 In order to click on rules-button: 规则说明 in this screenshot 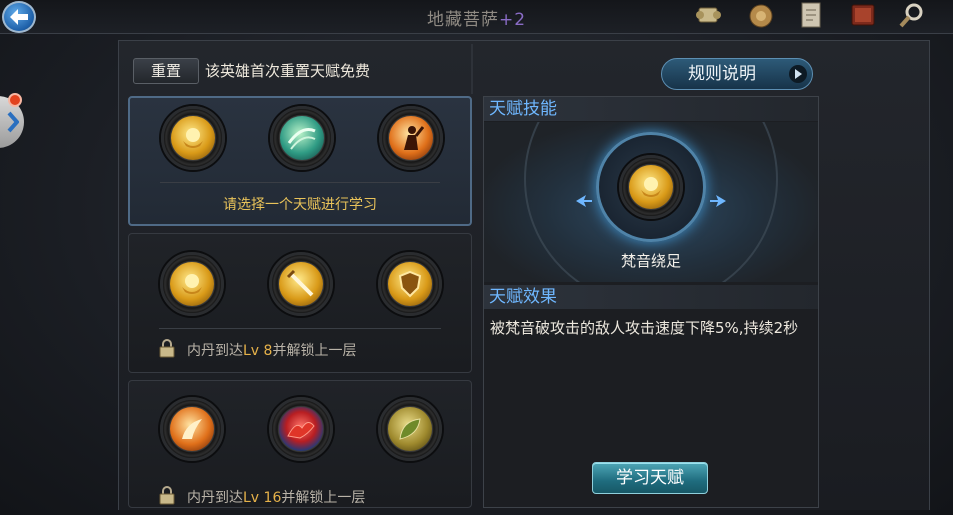, I will do `click(737, 74)`.